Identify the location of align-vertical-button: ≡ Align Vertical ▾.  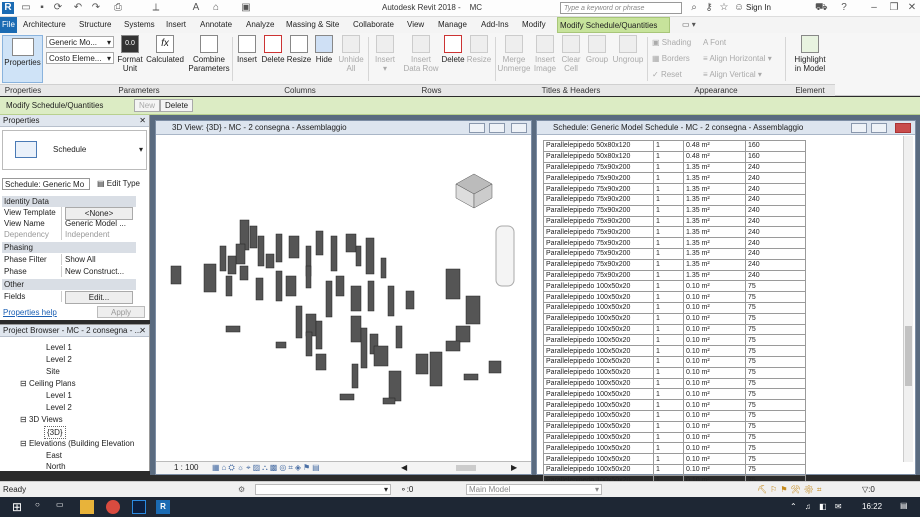
(732, 74).